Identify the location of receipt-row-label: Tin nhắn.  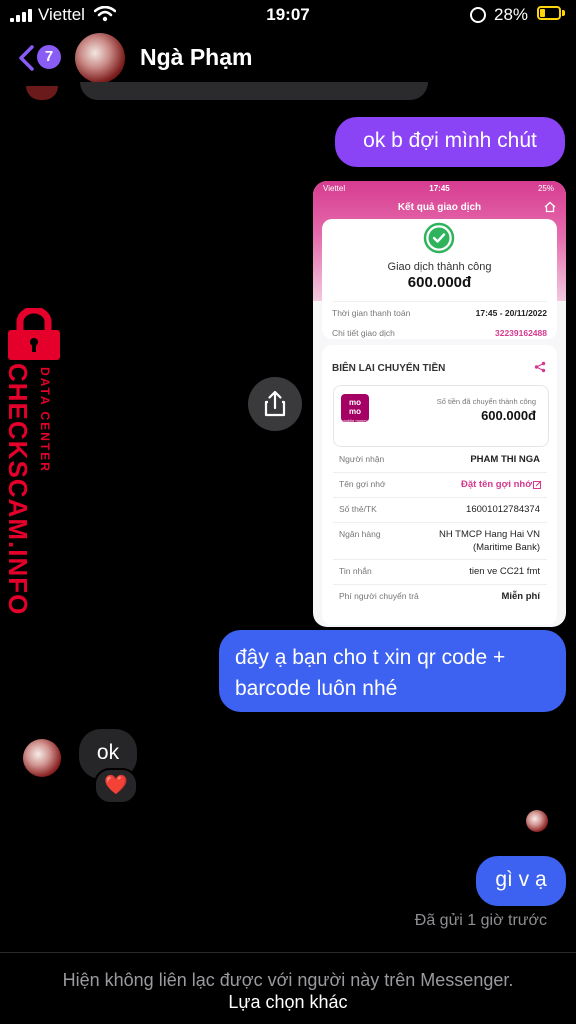
(355, 571).